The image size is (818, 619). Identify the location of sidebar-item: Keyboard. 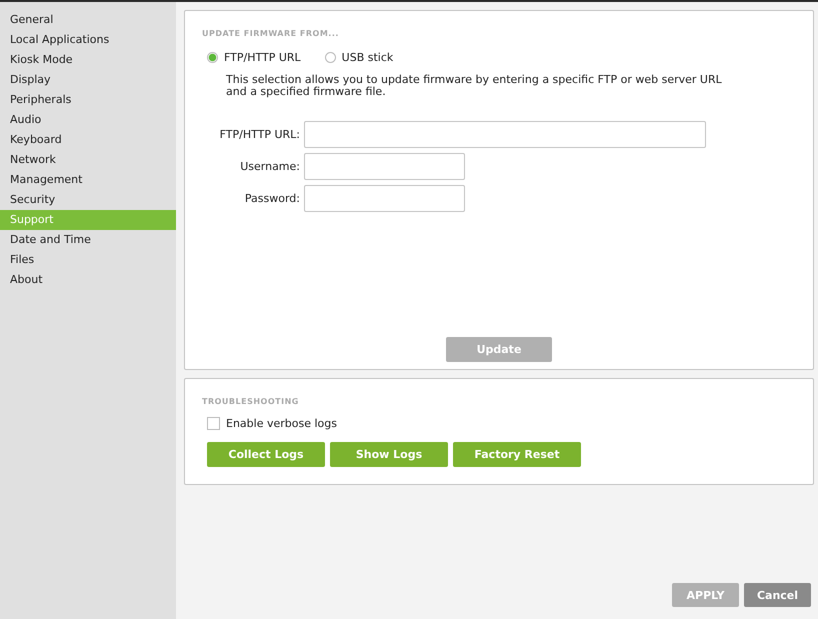
(88, 140).